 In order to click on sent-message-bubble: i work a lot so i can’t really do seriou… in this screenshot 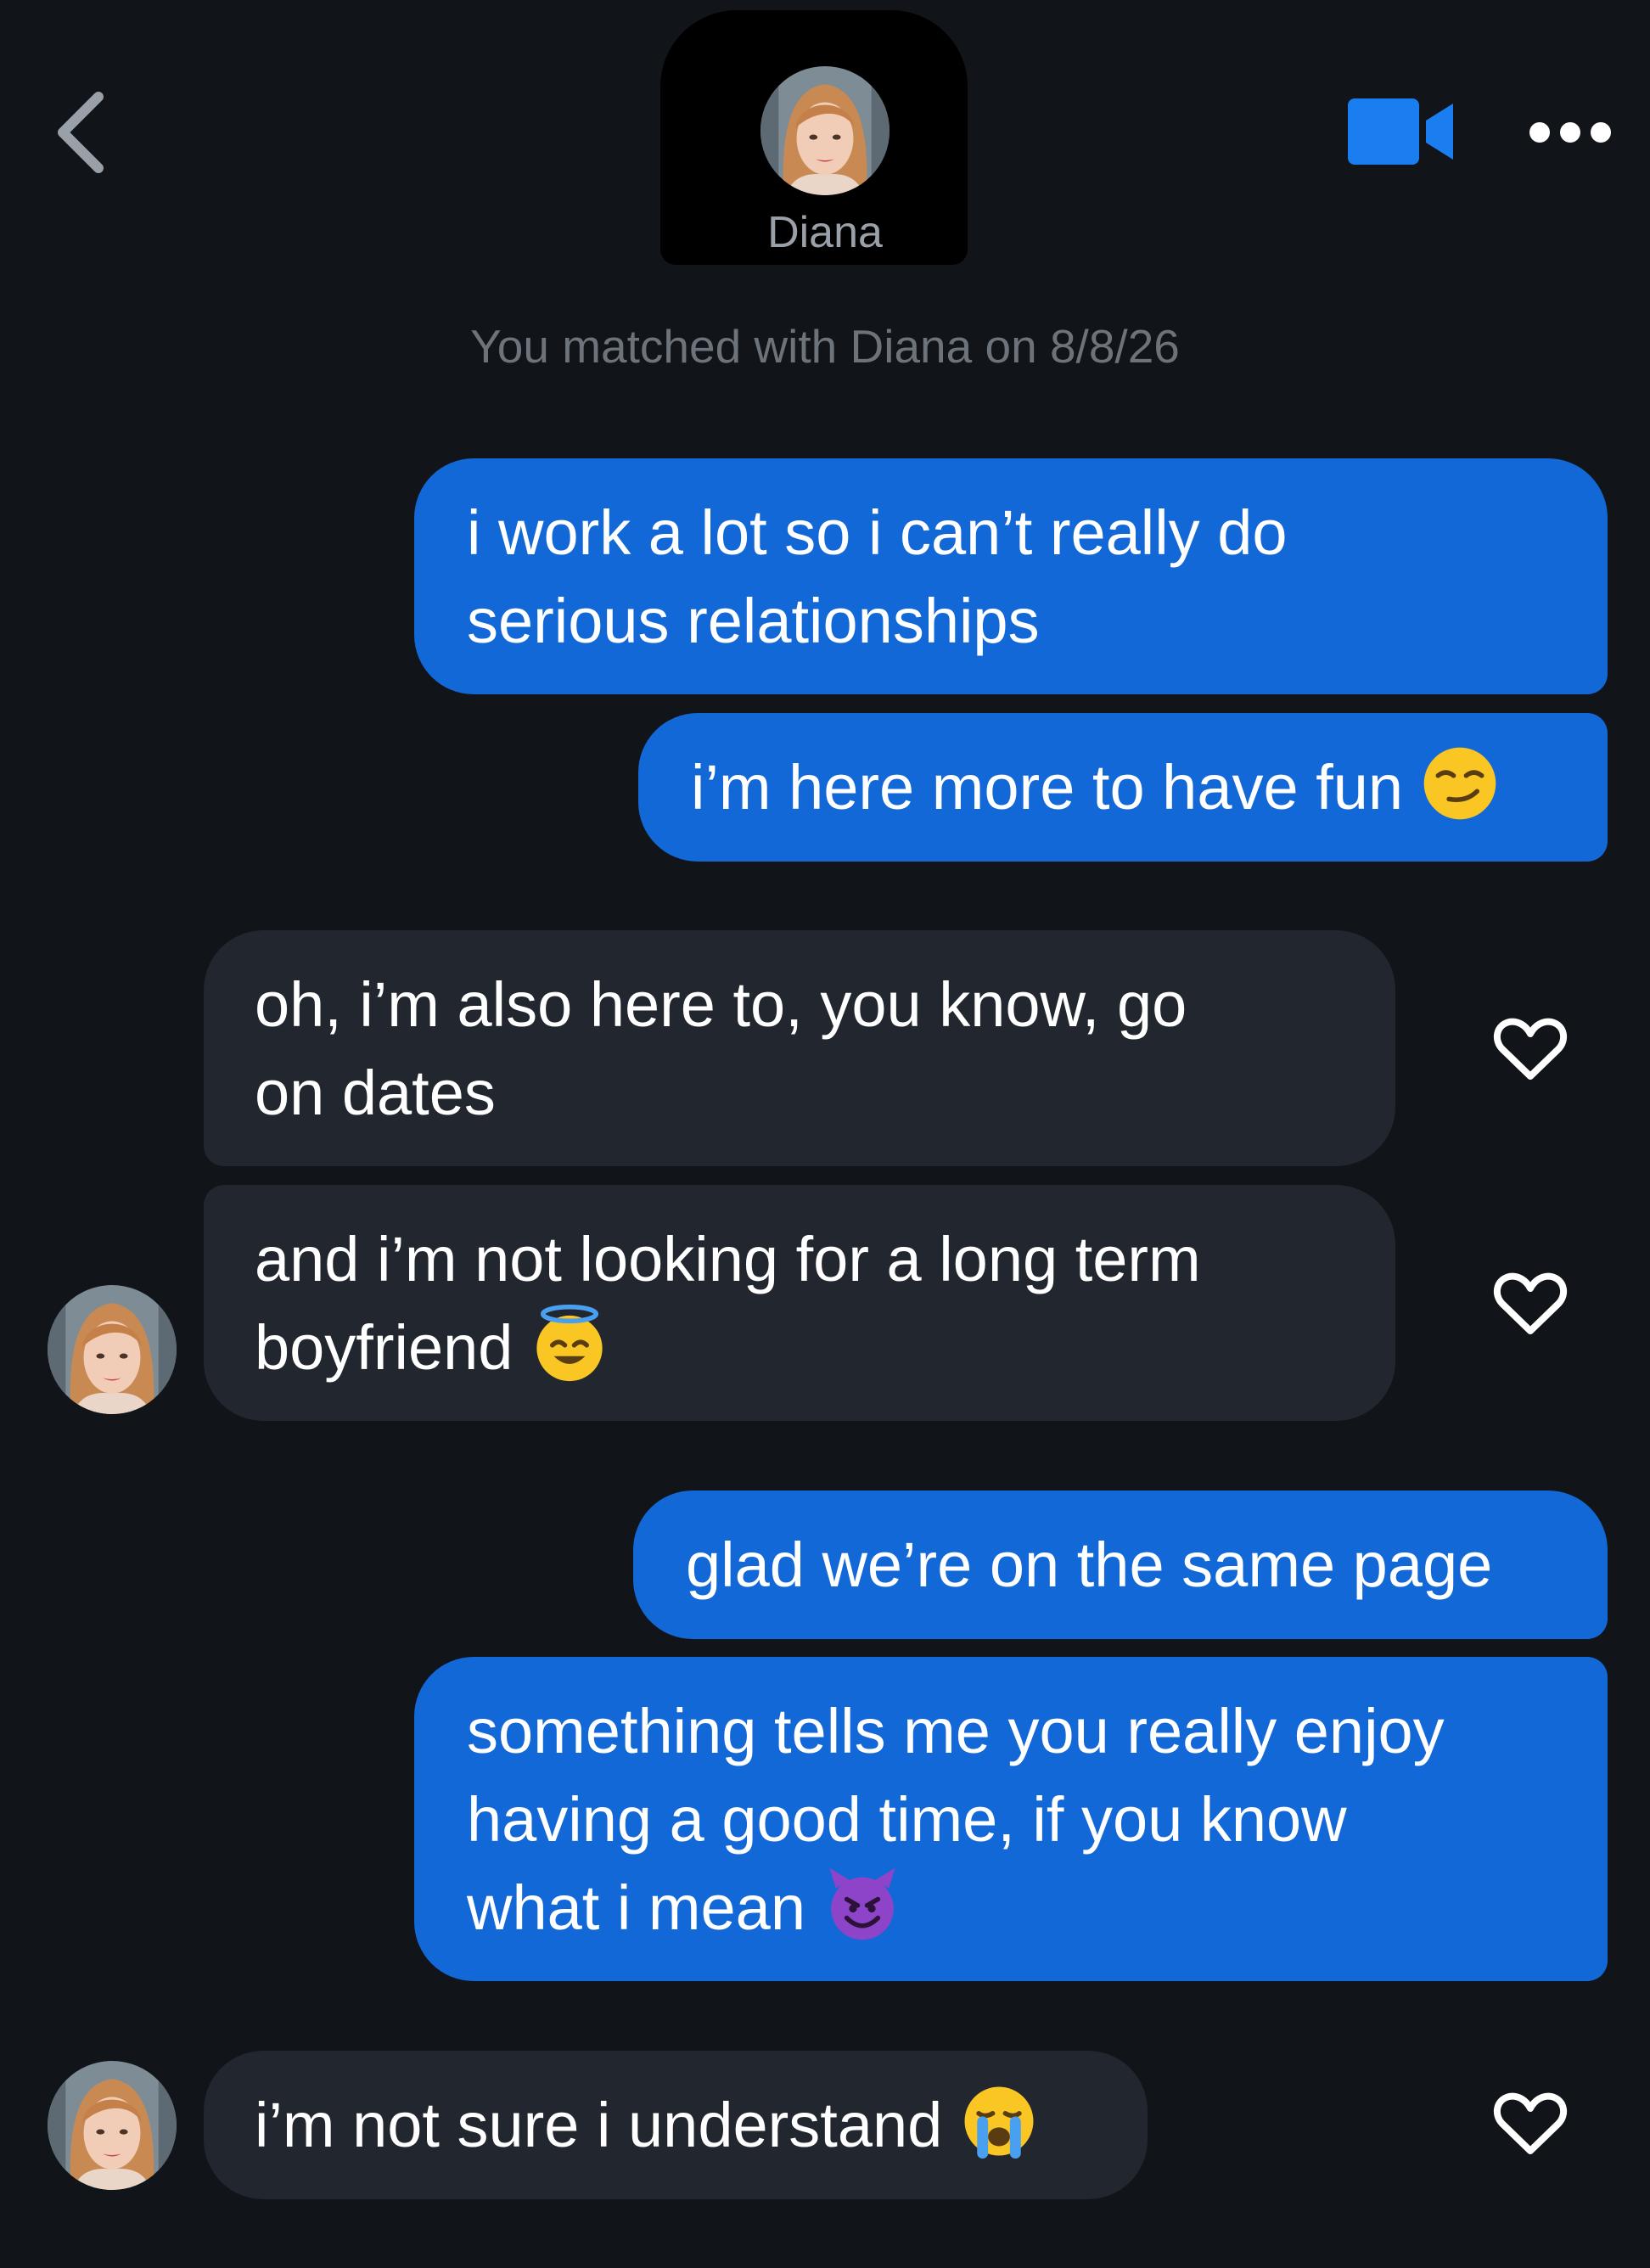, I will do `click(1011, 576)`.